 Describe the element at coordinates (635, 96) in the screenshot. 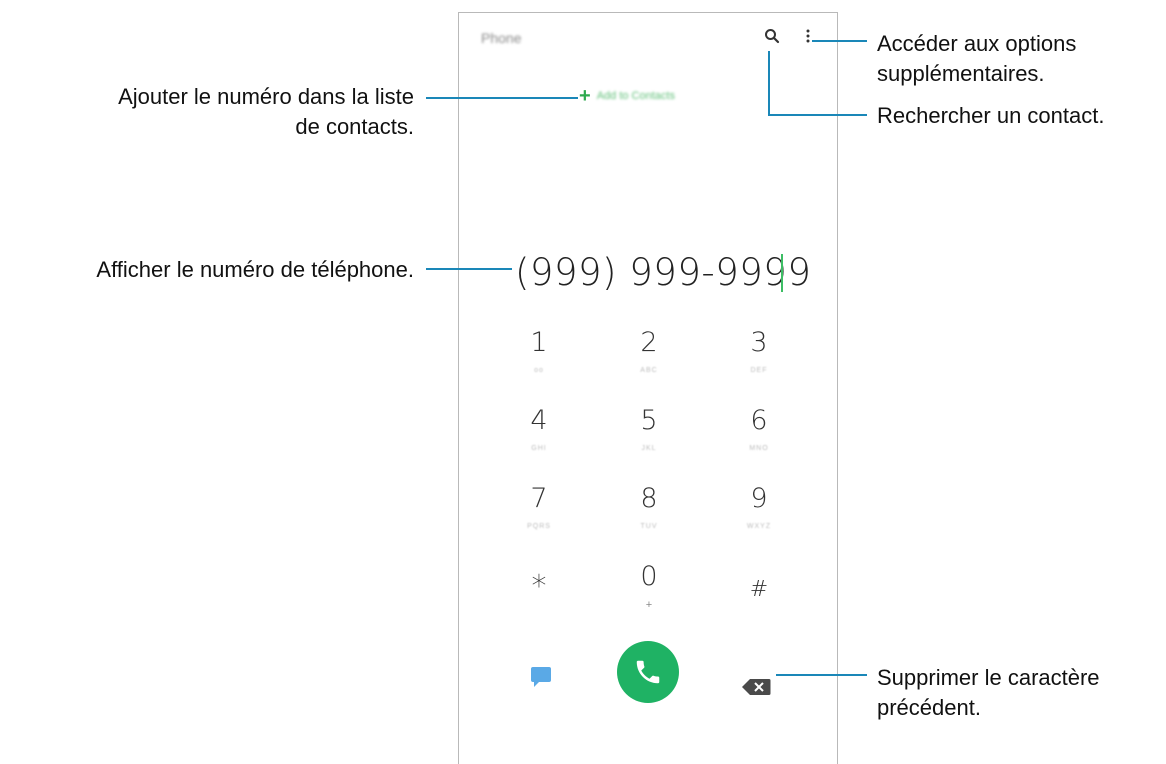

I see `add-to-contacts-label: Add to Contacts` at that location.